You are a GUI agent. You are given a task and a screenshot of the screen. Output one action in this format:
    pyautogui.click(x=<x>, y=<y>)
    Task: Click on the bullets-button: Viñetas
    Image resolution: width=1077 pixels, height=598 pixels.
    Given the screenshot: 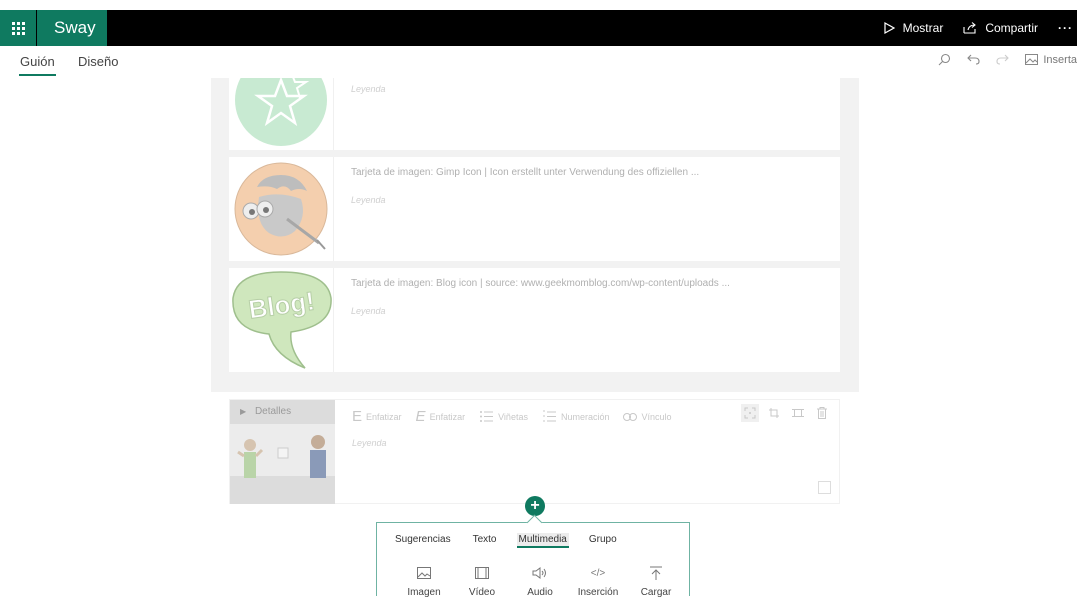 What is the action you would take?
    pyautogui.click(x=503, y=416)
    